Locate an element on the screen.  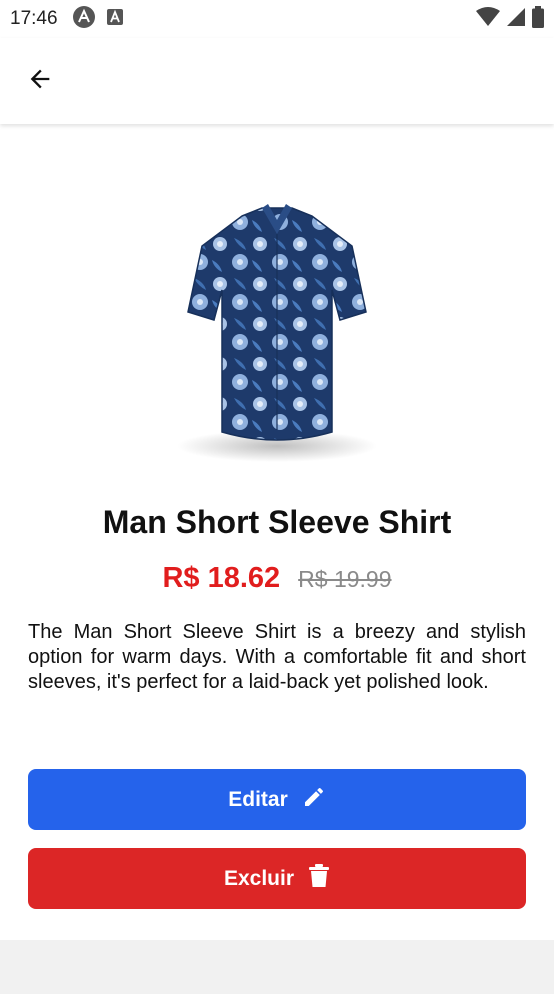
app-bar is located at coordinates (277, 81).